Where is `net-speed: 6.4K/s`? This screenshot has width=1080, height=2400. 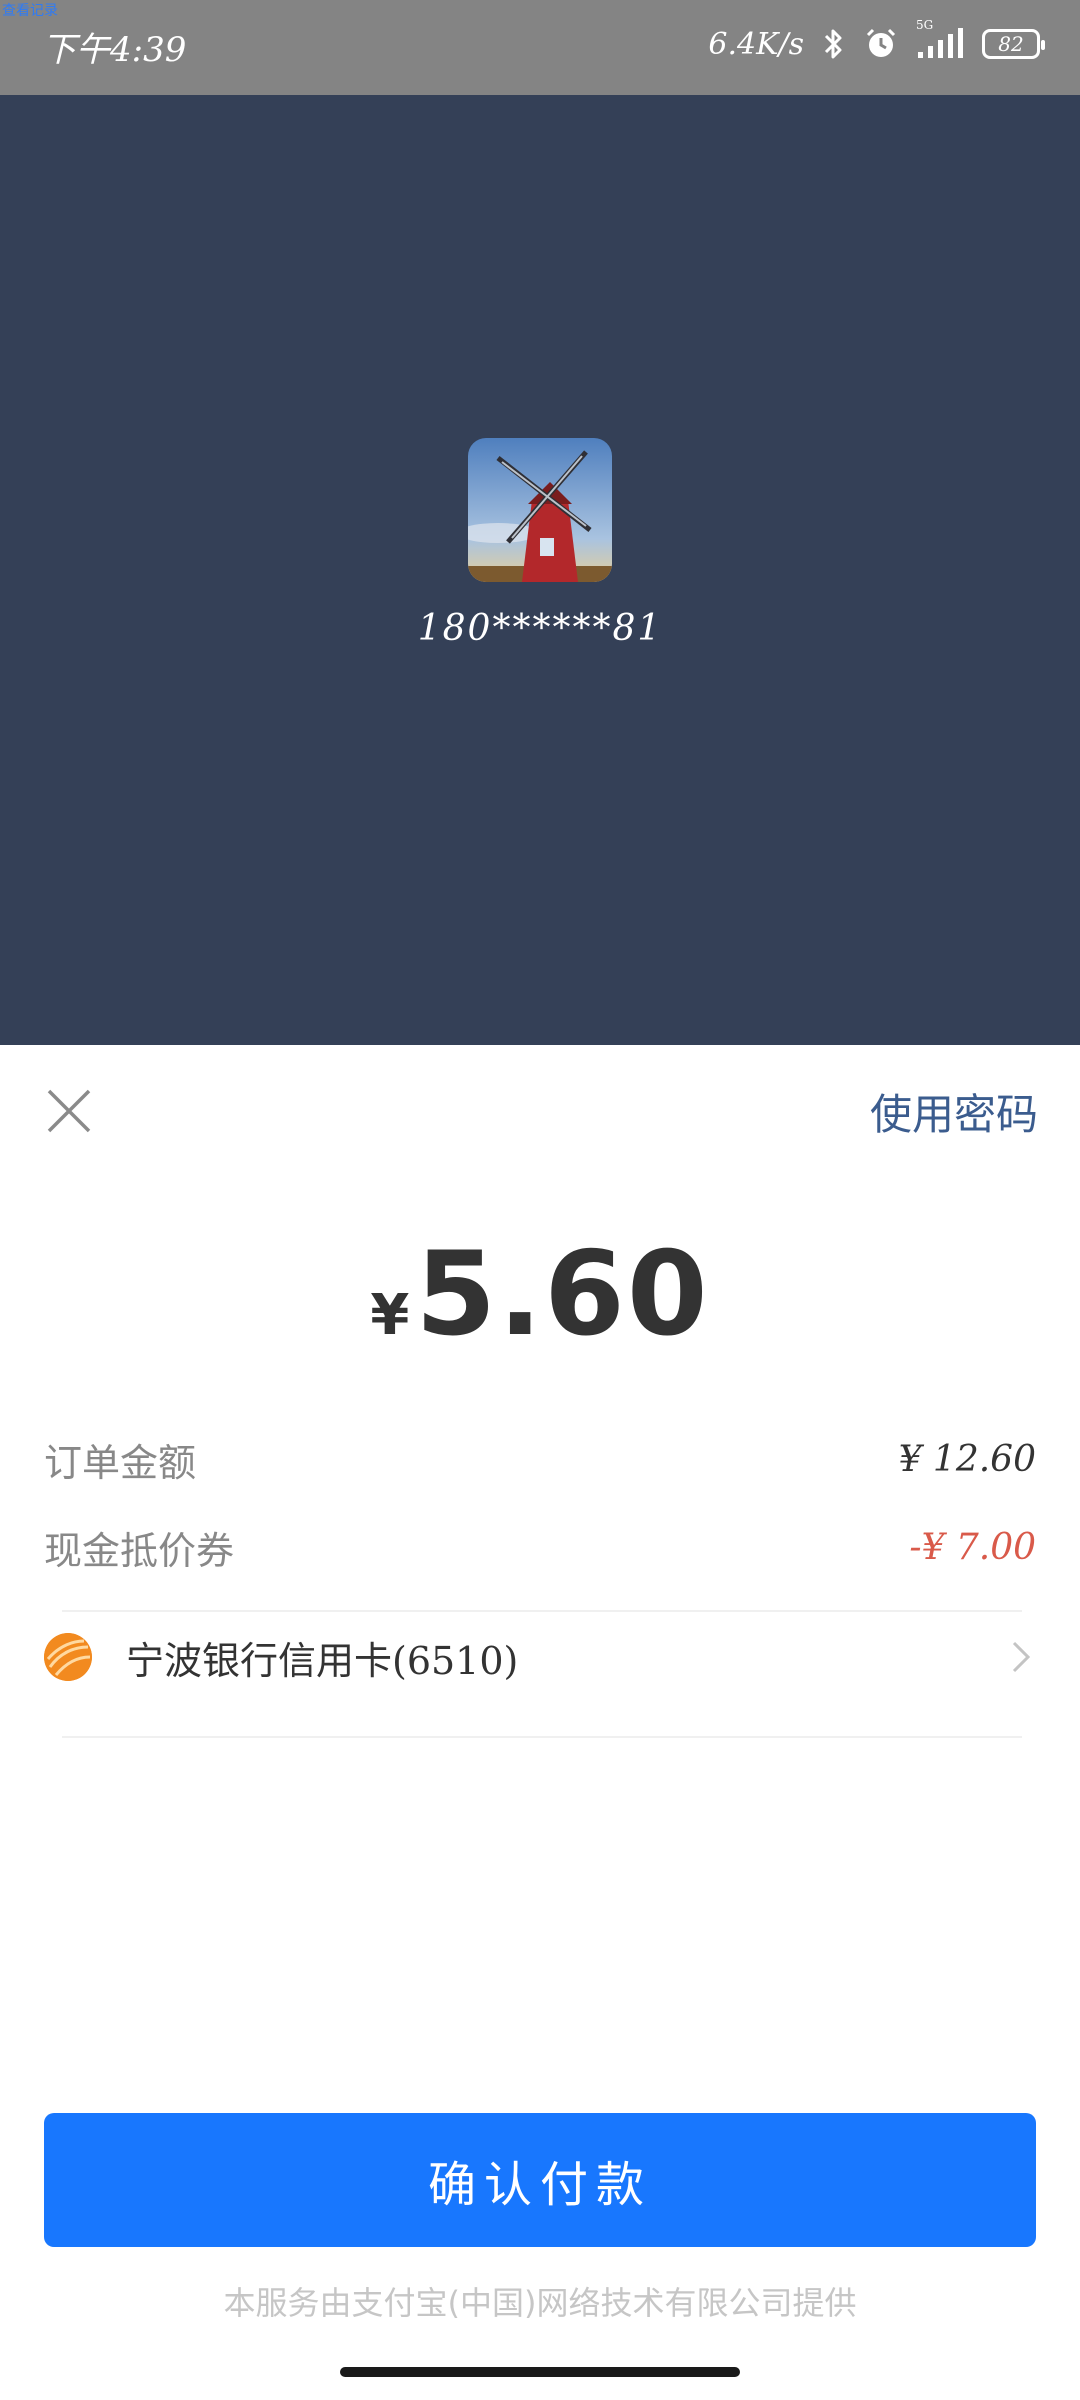
net-speed: 6.4K/s is located at coordinates (756, 44).